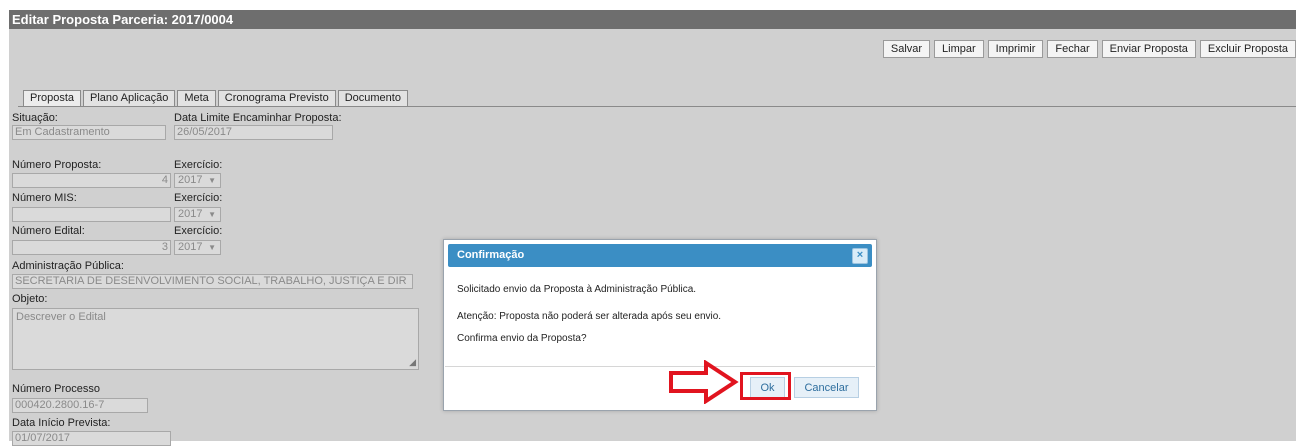 The image size is (1296, 446). I want to click on save-button: Salvar, so click(906, 49).